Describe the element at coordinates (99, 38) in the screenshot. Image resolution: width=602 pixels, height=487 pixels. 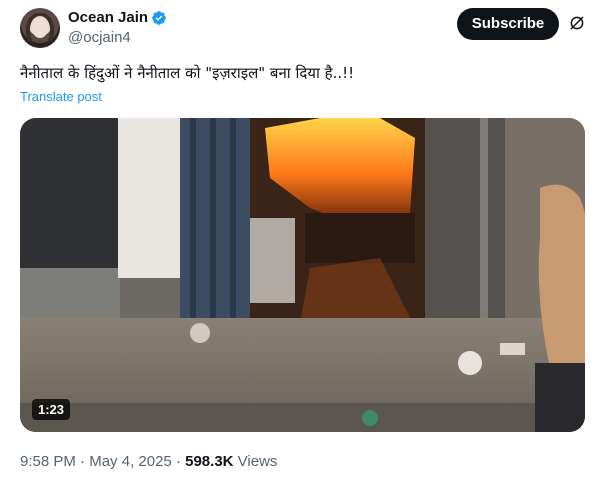
I see `user-handle: @ocjain4` at that location.